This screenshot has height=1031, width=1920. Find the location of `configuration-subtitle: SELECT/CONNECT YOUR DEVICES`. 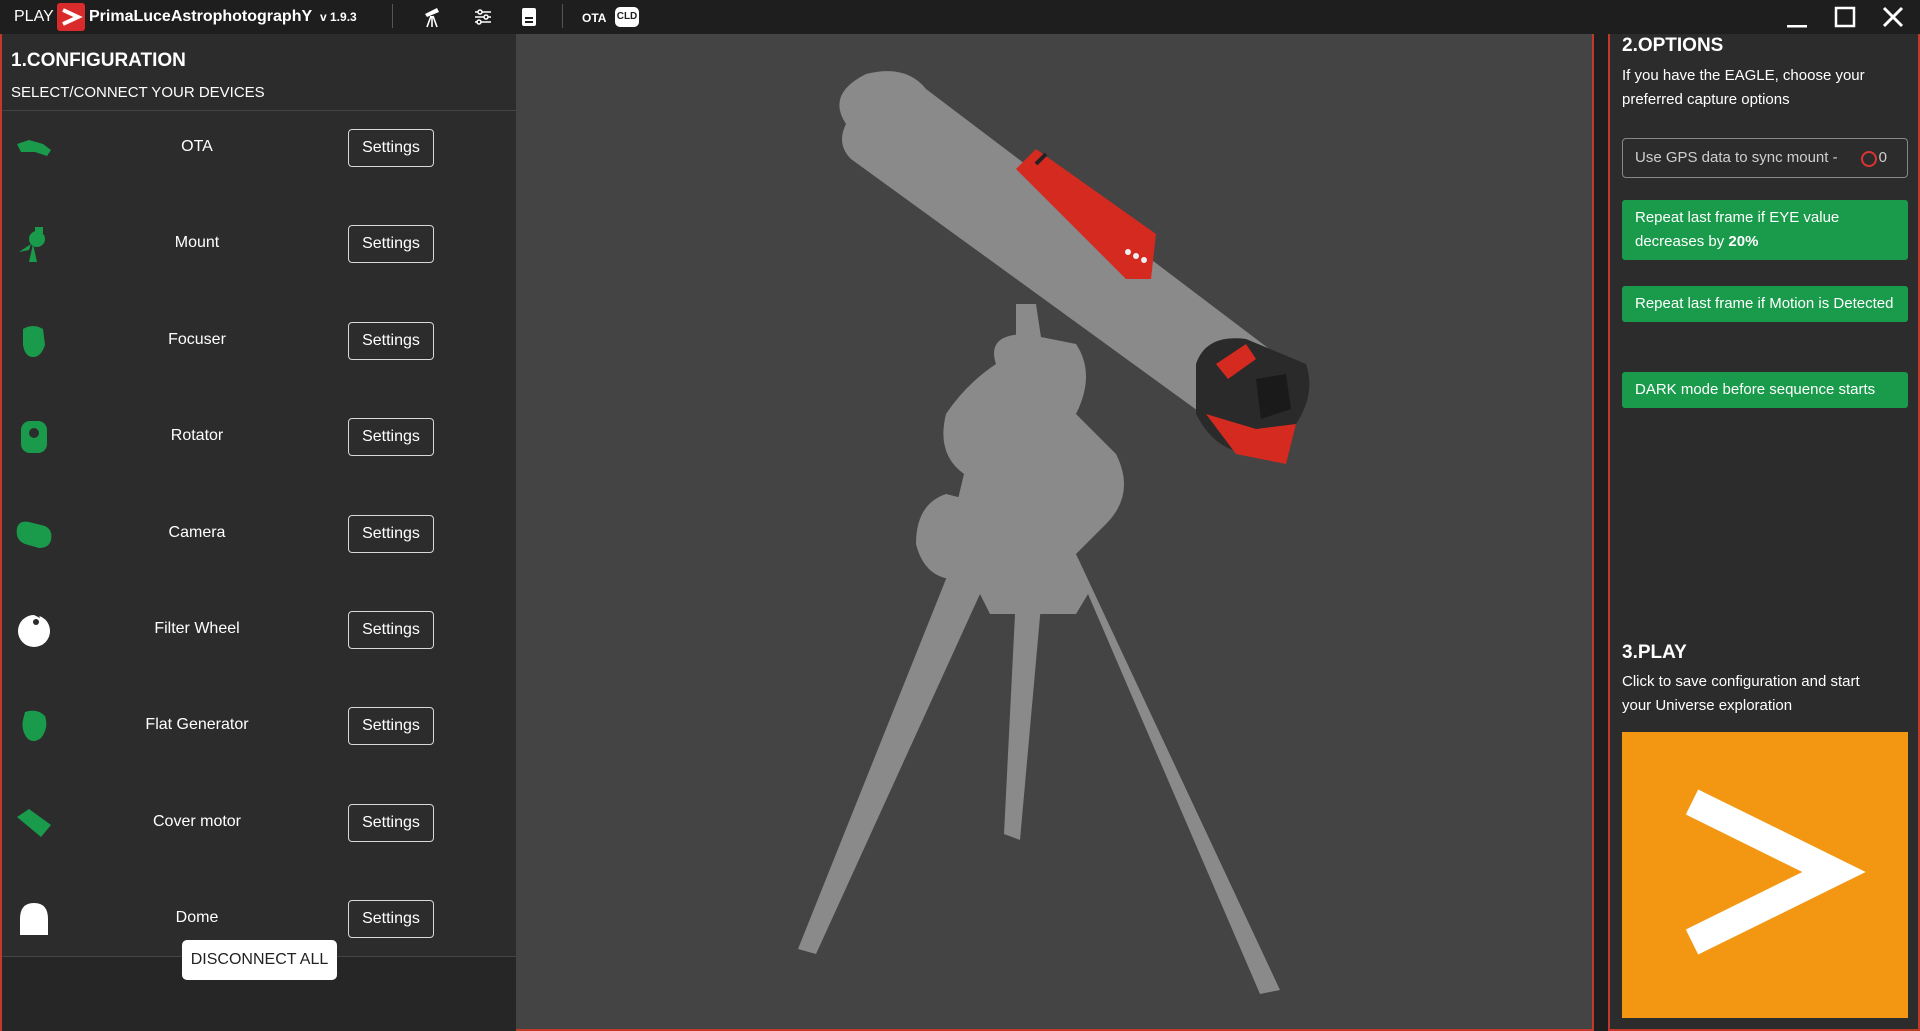

configuration-subtitle: SELECT/CONNECT YOUR DEVICES is located at coordinates (138, 92).